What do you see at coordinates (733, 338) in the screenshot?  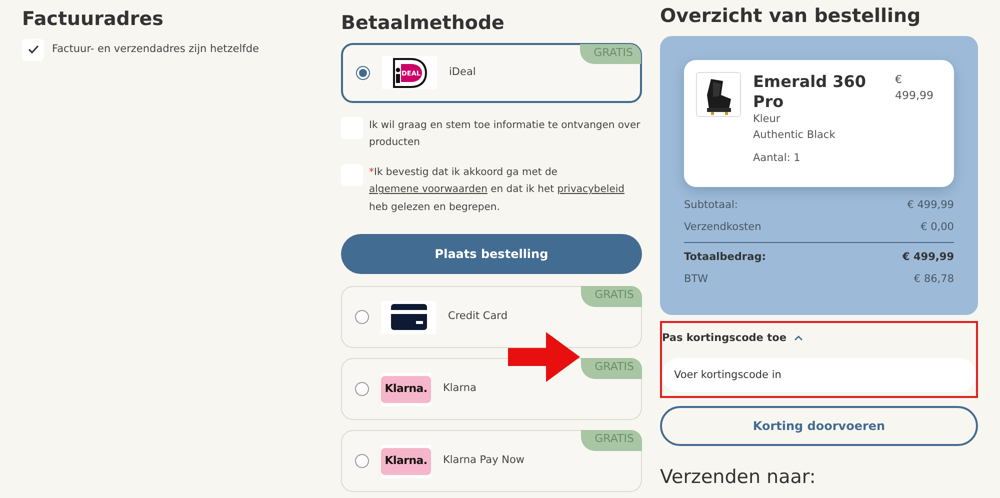 I see `discount-toggle: Pas kortingscode toe` at bounding box center [733, 338].